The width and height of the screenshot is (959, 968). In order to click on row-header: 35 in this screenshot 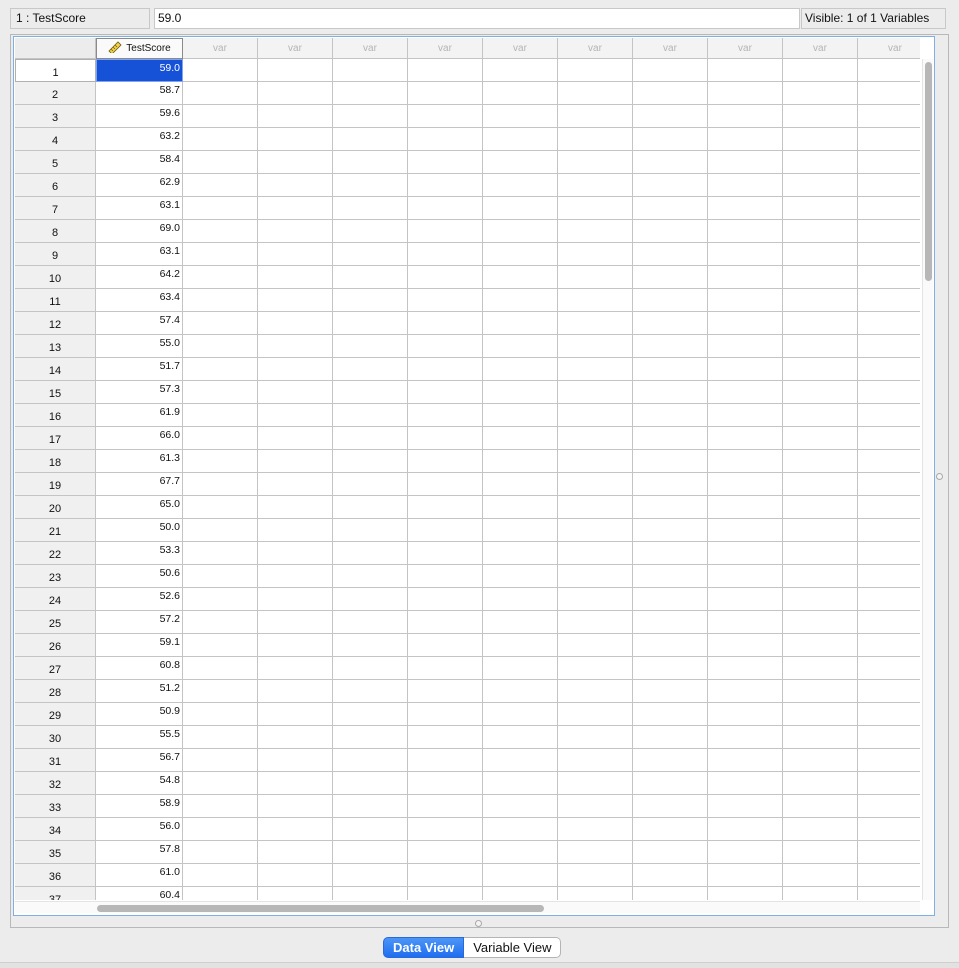, I will do `click(55, 852)`.